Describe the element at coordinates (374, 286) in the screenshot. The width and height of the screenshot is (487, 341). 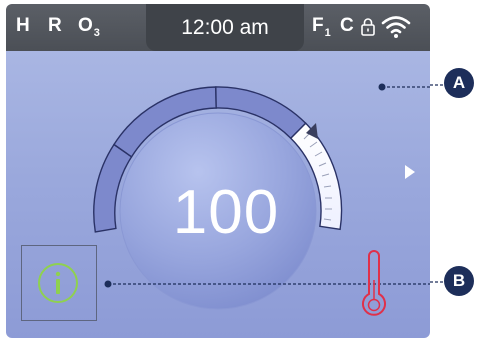
I see `thermometer-icon` at that location.